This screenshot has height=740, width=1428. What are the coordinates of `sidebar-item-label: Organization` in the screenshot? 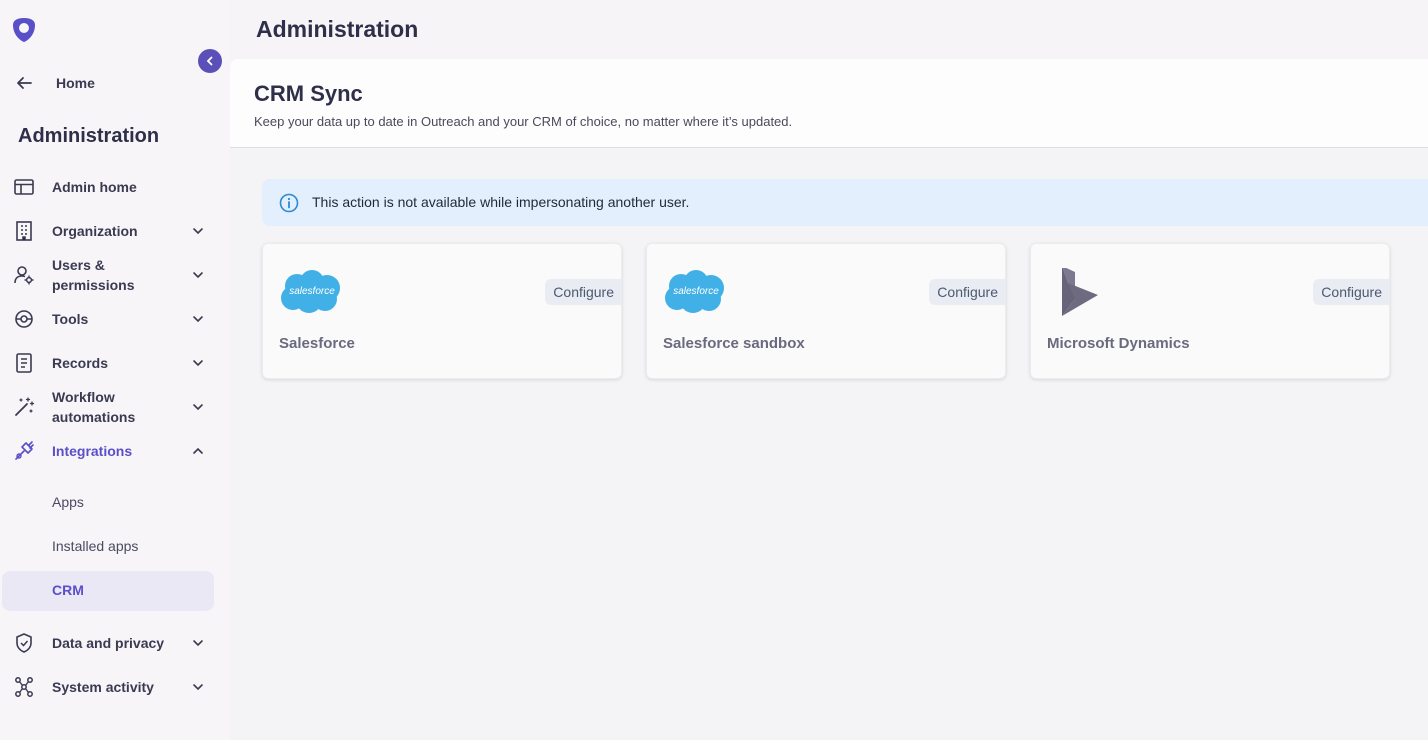 It's located at (95, 231).